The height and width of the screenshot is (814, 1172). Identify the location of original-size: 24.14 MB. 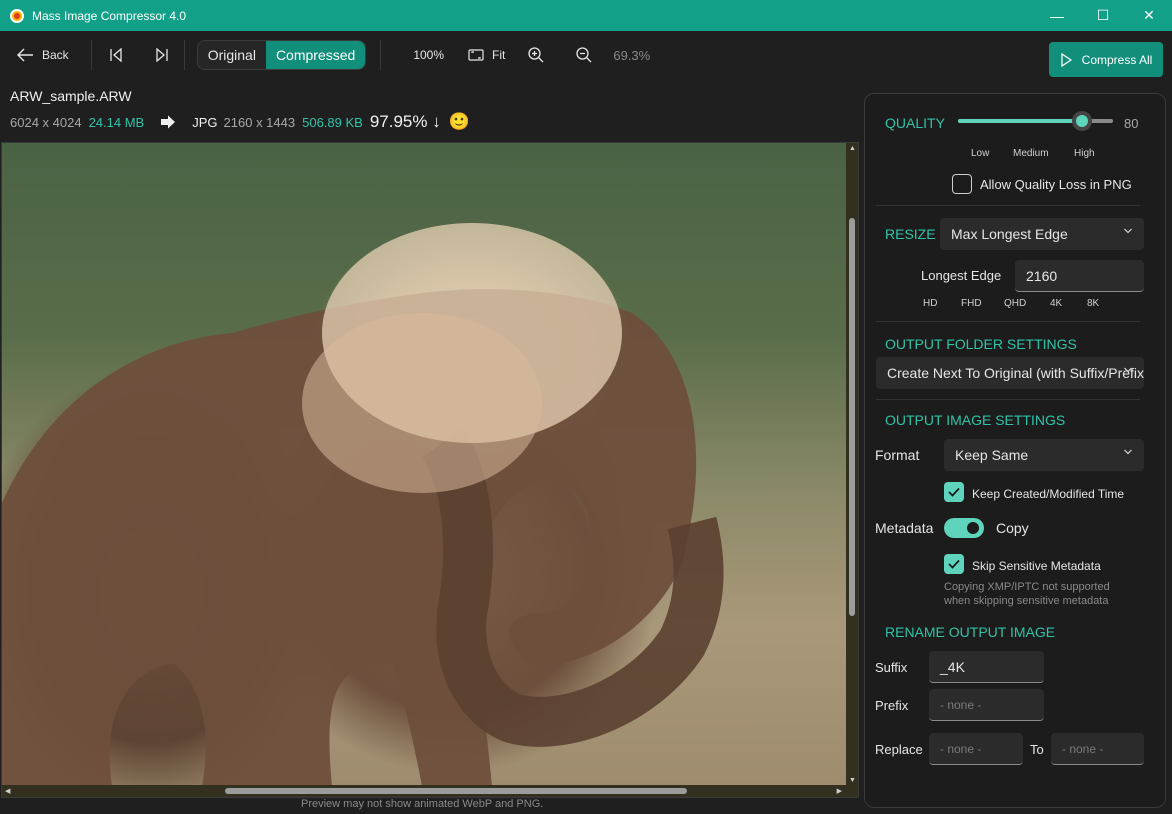
(116, 122).